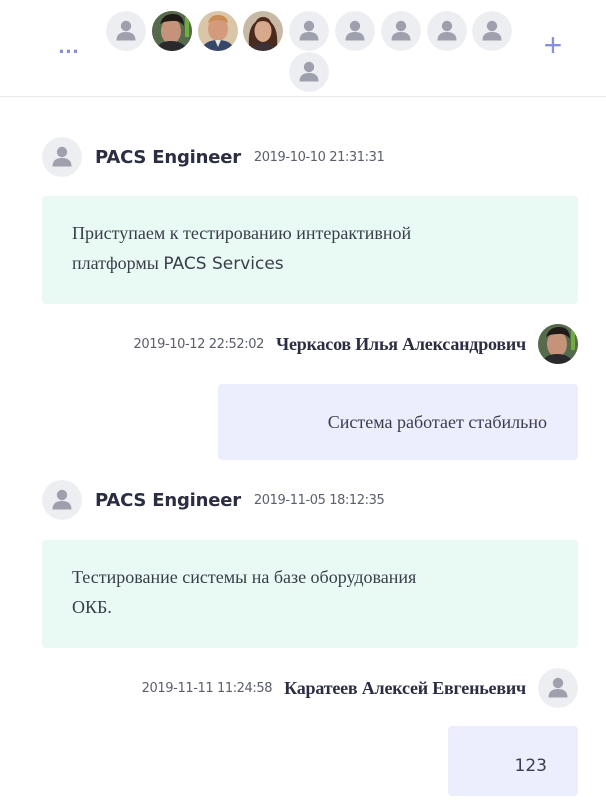  Describe the element at coordinates (437, 422) in the screenshot. I see `message-text: Система работает стабильно` at that location.